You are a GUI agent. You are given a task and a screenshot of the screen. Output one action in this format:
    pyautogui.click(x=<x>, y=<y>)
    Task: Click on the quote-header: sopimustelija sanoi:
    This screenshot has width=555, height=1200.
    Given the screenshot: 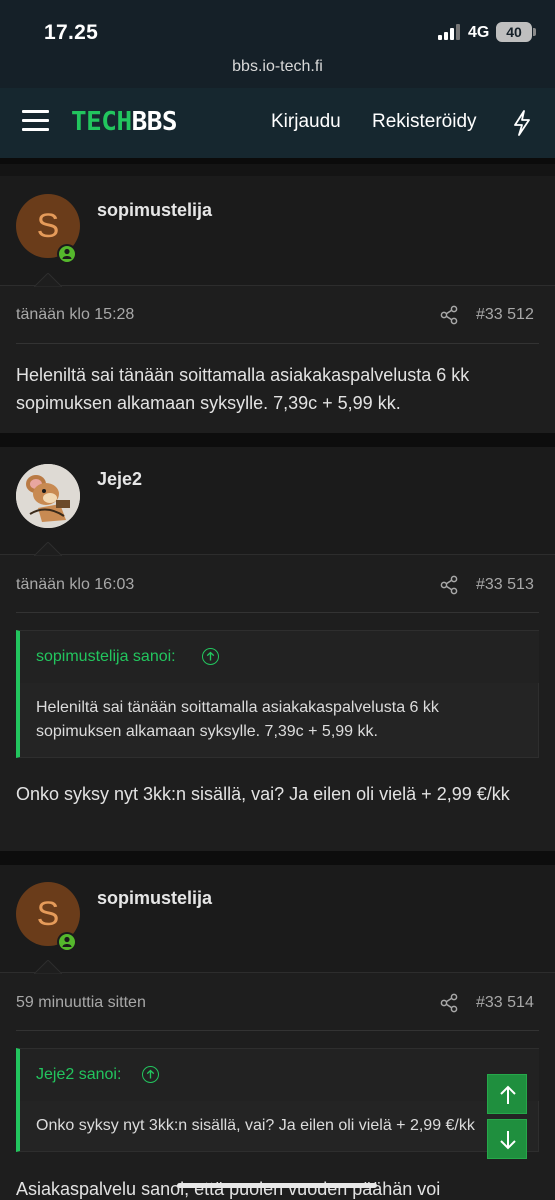 What is the action you would take?
    pyautogui.click(x=279, y=657)
    